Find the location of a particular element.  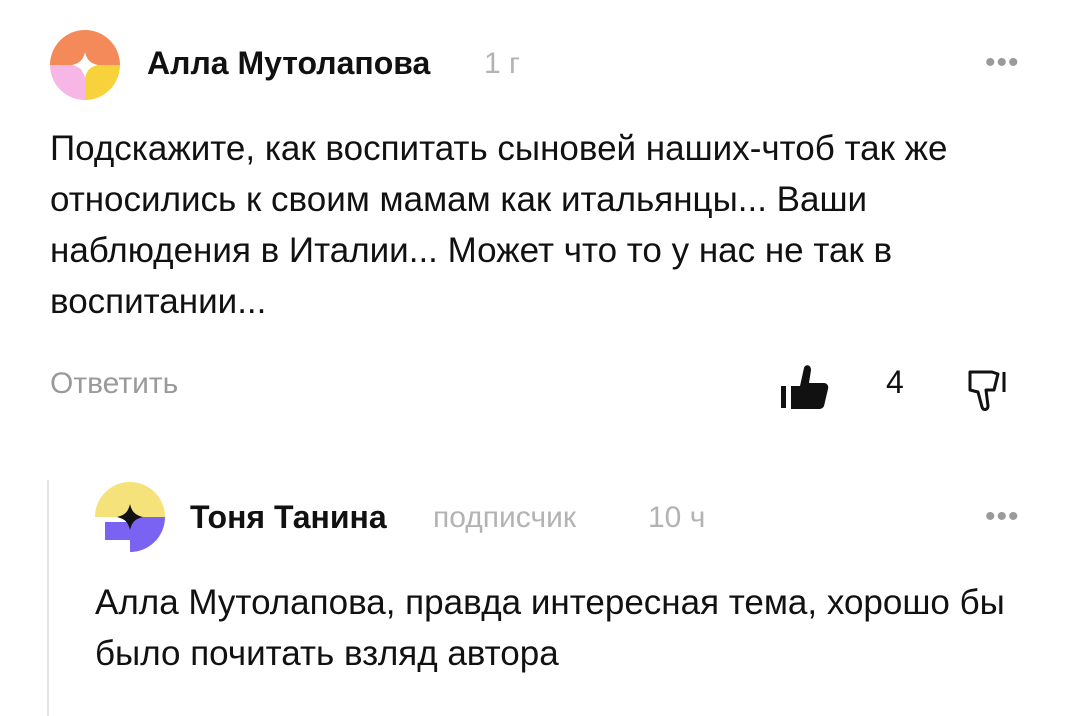

thumbs-up-icon is located at coordinates (805, 387).